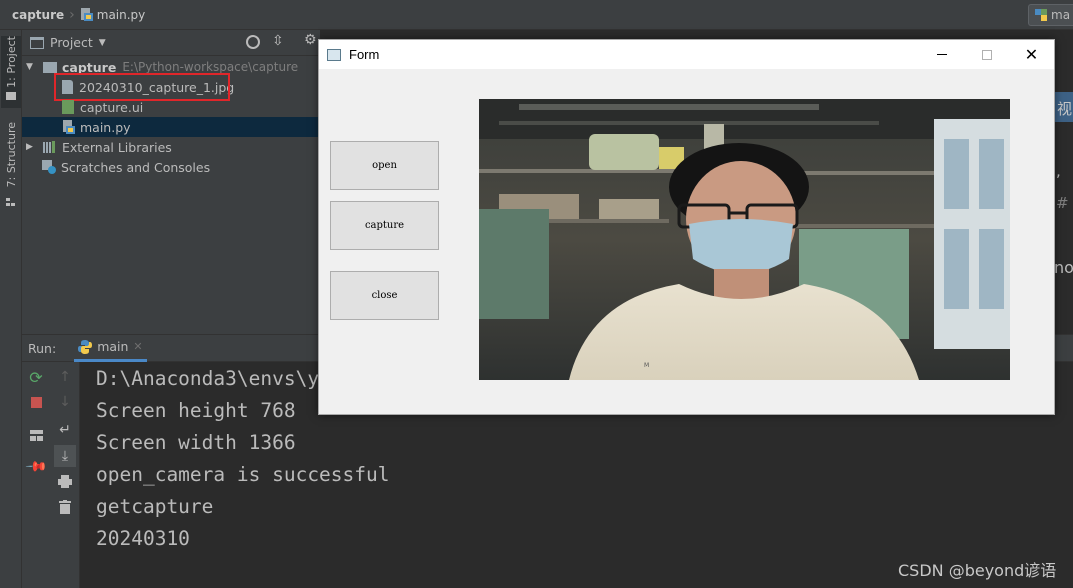 This screenshot has height=588, width=1073. What do you see at coordinates (210, 67) in the screenshot?
I see `project-root-path: E:\Python-workspace\capture` at bounding box center [210, 67].